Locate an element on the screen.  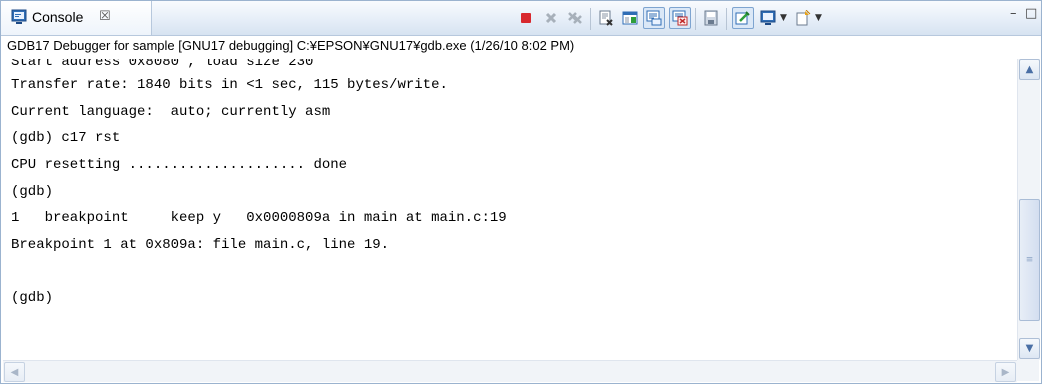
vertical-scroll-thumb: ≡ is located at coordinates (1029, 260).